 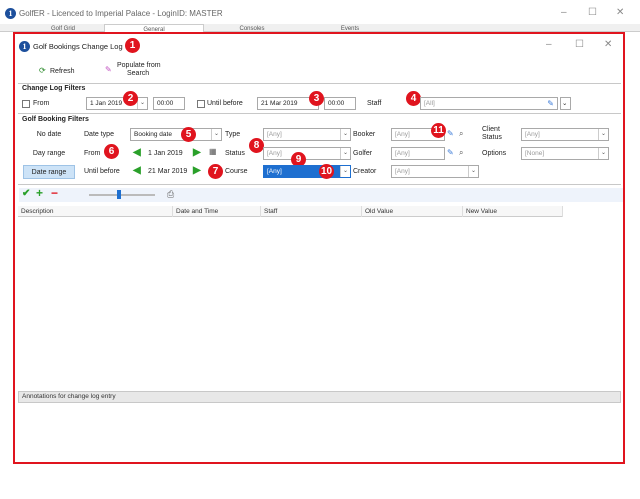 What do you see at coordinates (176, 134) in the screenshot?
I see `date-type-select: Booking date ⌄` at bounding box center [176, 134].